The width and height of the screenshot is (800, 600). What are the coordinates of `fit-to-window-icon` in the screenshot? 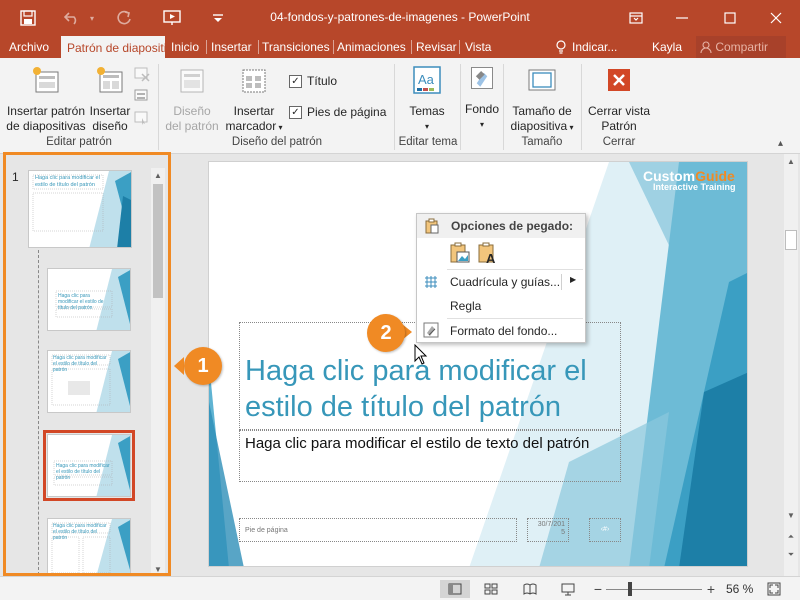 It's located at (774, 589).